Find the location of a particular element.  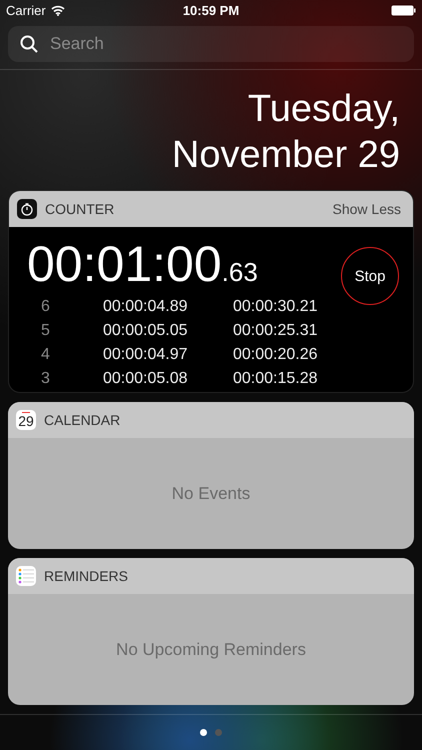

wifi-icon is located at coordinates (57, 10).